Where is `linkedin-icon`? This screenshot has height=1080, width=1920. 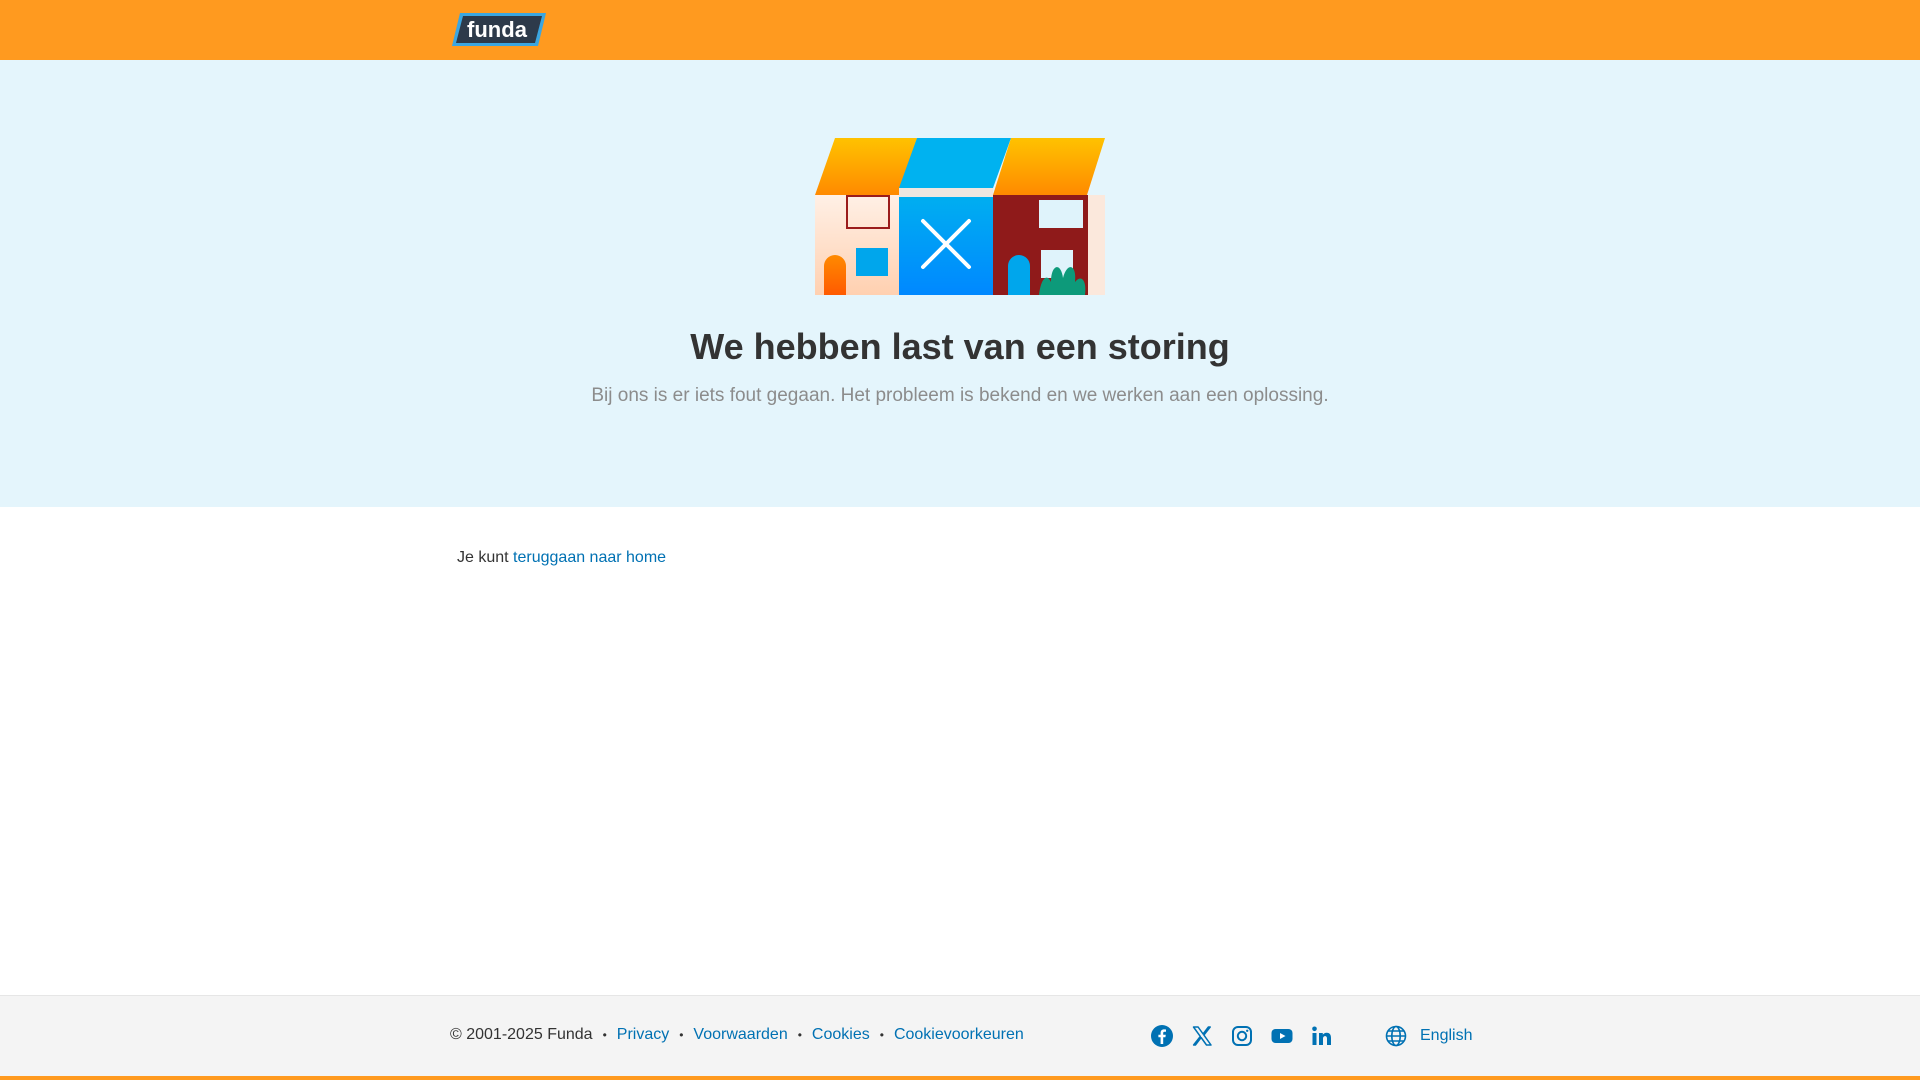 linkedin-icon is located at coordinates (1322, 1036).